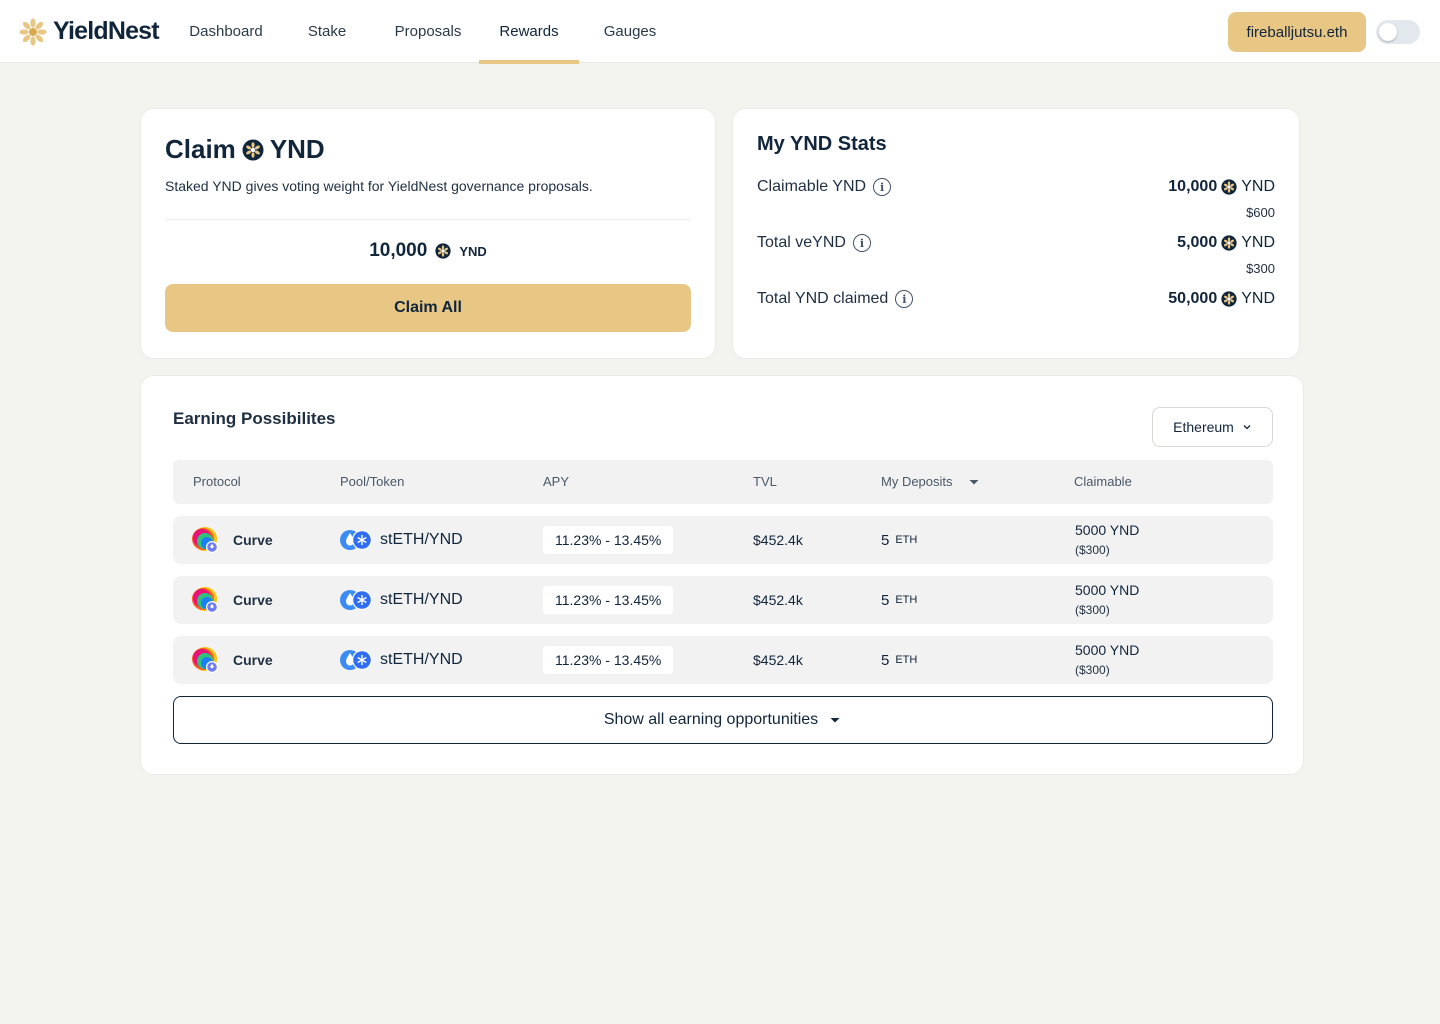 The width and height of the screenshot is (1440, 1024). What do you see at coordinates (33, 31) in the screenshot?
I see `sun-flower-icon` at bounding box center [33, 31].